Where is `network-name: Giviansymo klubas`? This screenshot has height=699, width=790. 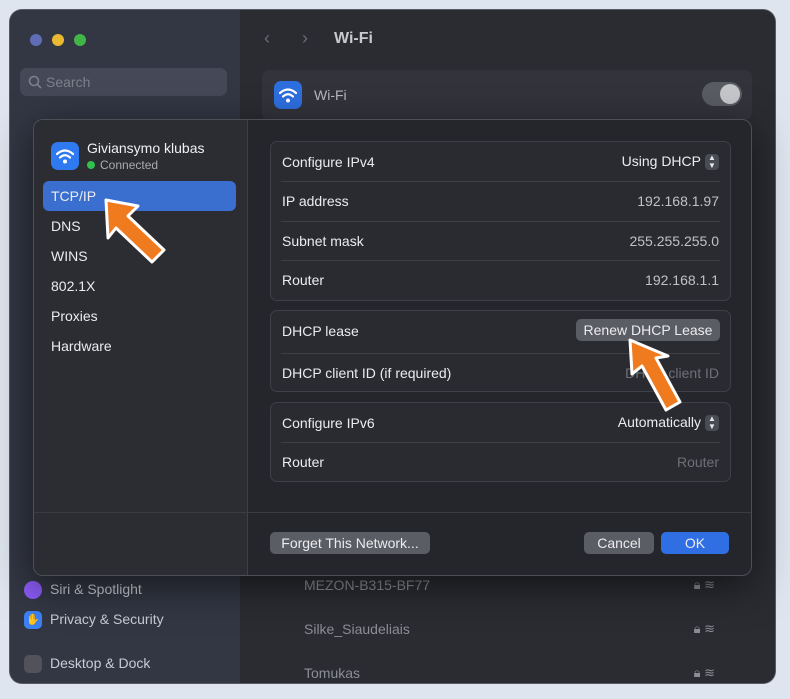 network-name: Giviansymo klubas is located at coordinates (146, 148).